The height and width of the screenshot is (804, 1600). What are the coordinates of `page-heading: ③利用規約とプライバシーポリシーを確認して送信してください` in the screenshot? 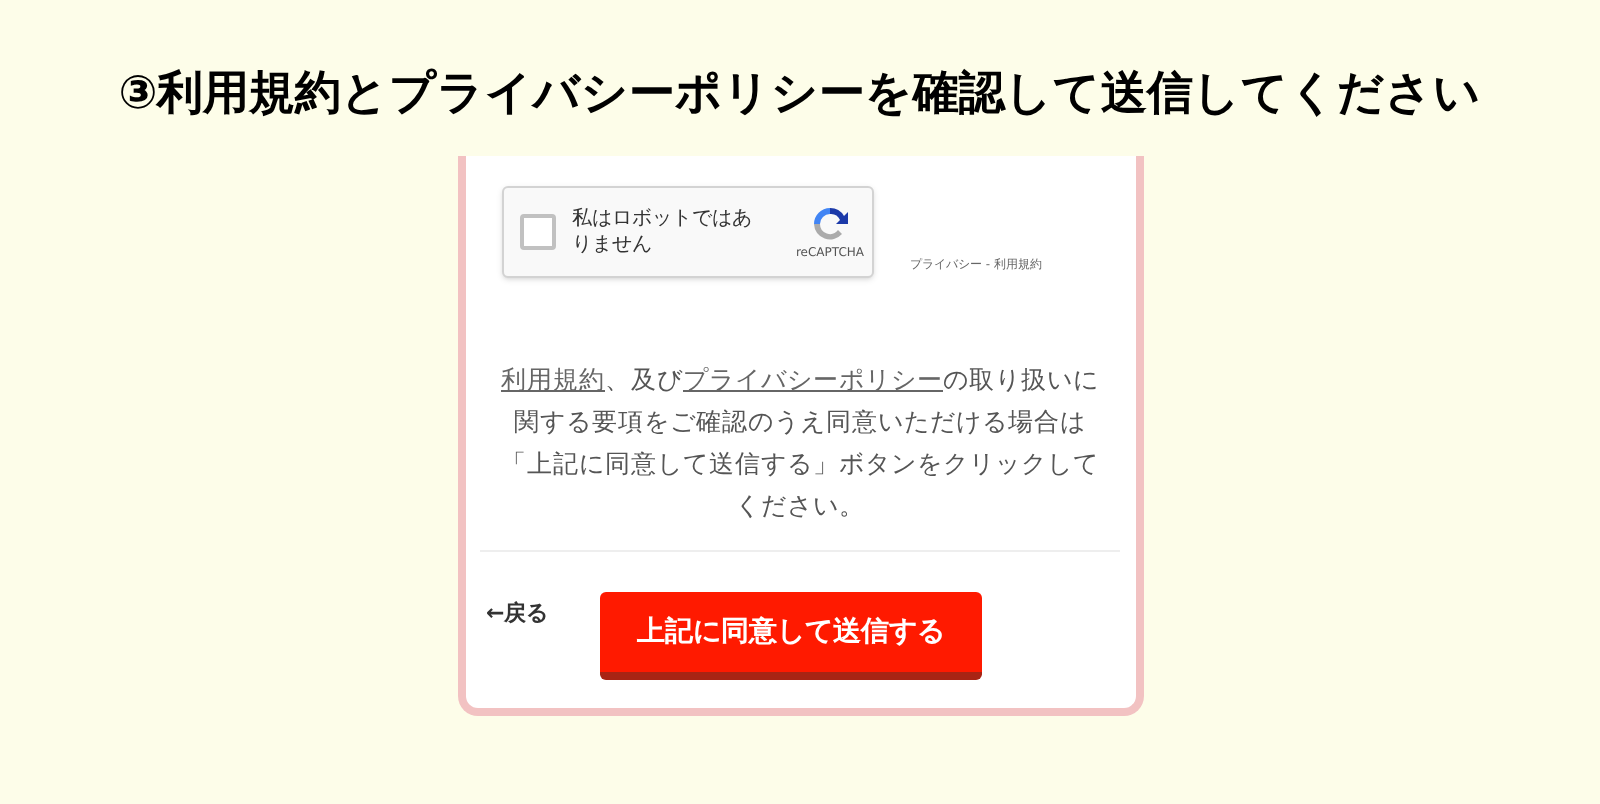 It's located at (800, 95).